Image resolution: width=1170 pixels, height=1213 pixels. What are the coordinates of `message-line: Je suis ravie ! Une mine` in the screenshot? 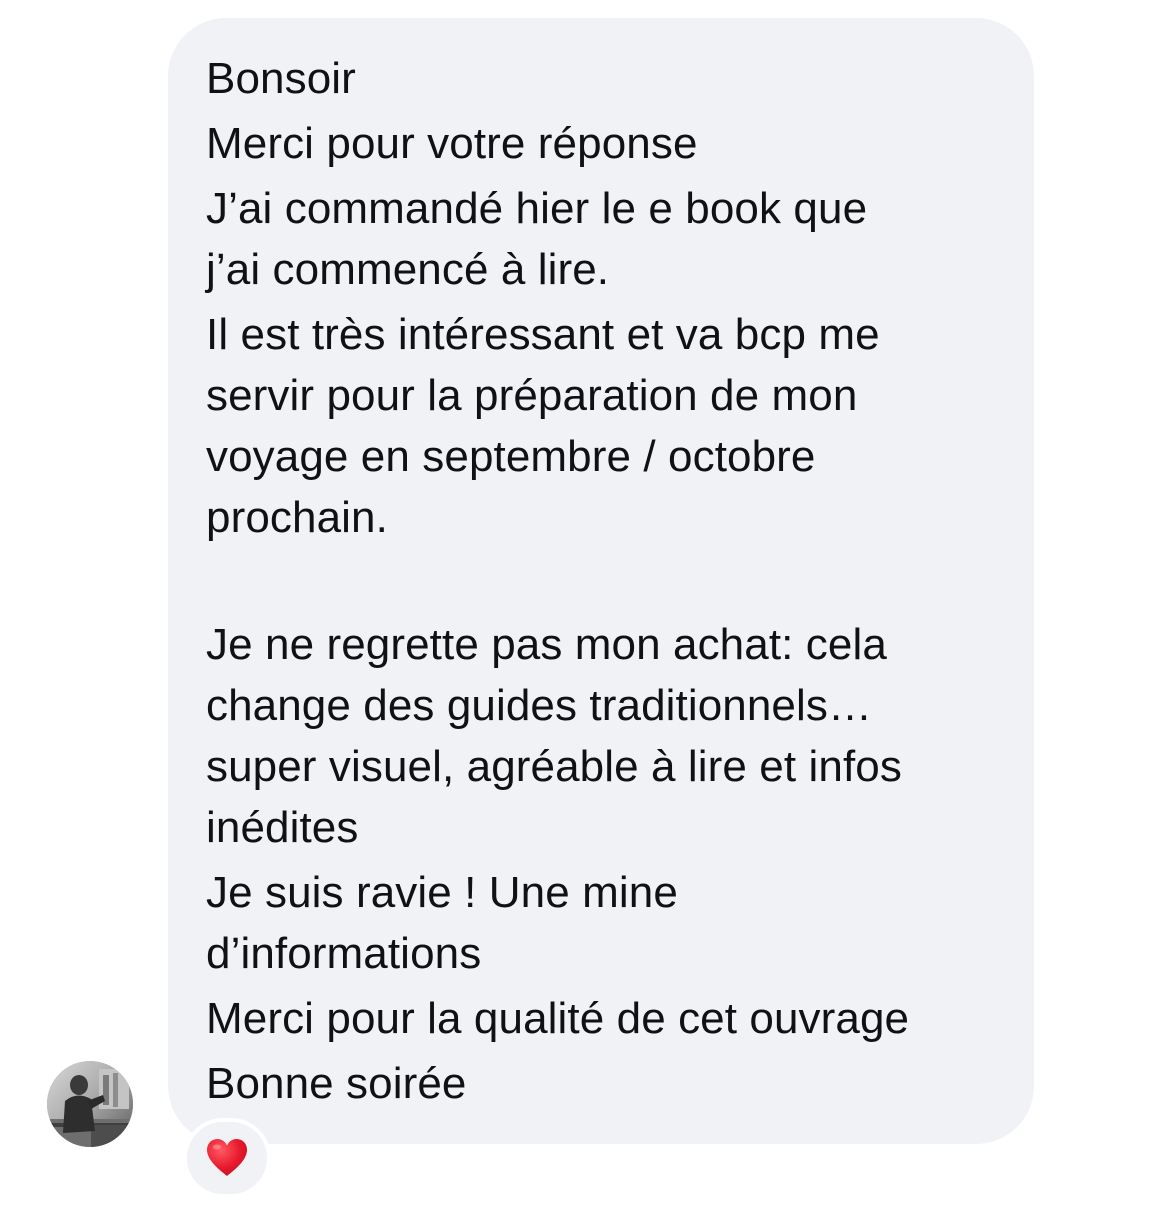 It's located at (442, 892).